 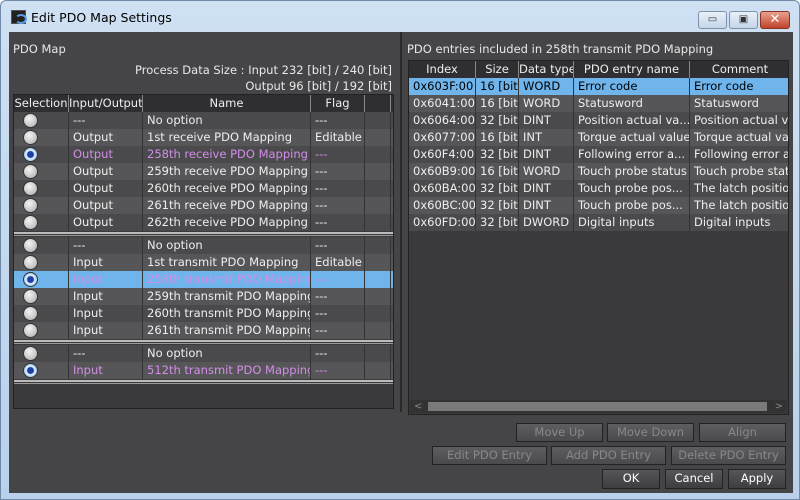 I want to click on horizontal-scrollbar: < >, so click(x=598, y=406).